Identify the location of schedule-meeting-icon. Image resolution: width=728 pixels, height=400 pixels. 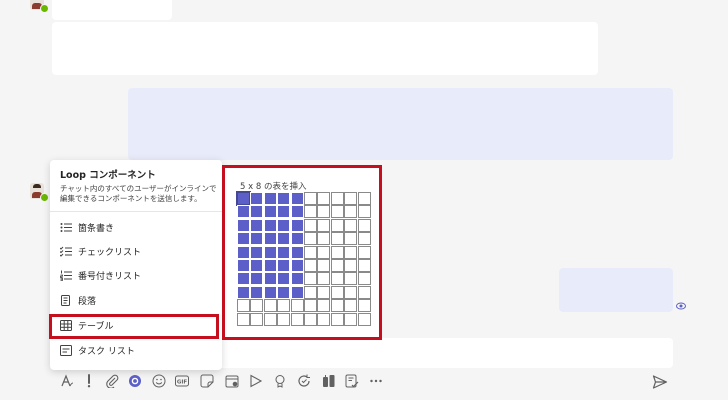
(232, 381).